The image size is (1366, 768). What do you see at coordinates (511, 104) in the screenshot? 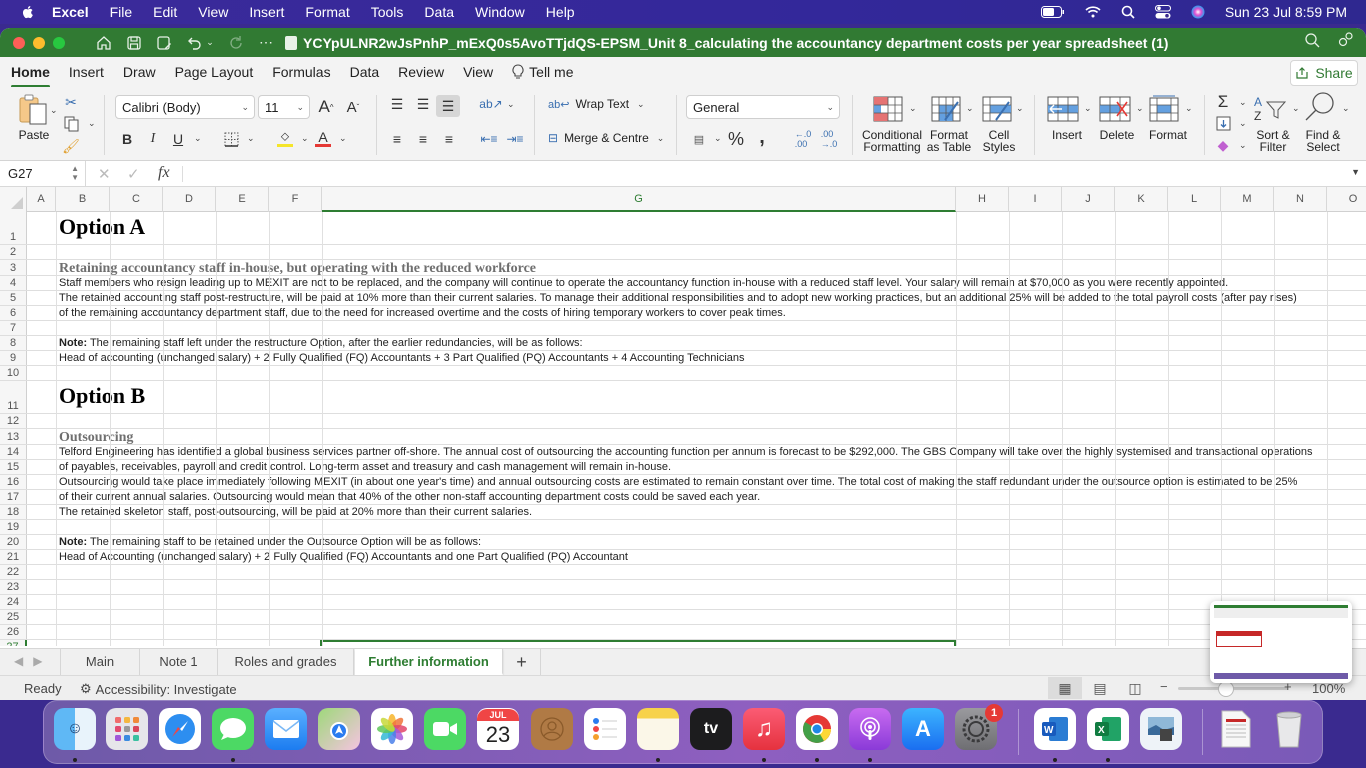
I see `orientation-dropdown-icon: ⌄` at bounding box center [511, 104].